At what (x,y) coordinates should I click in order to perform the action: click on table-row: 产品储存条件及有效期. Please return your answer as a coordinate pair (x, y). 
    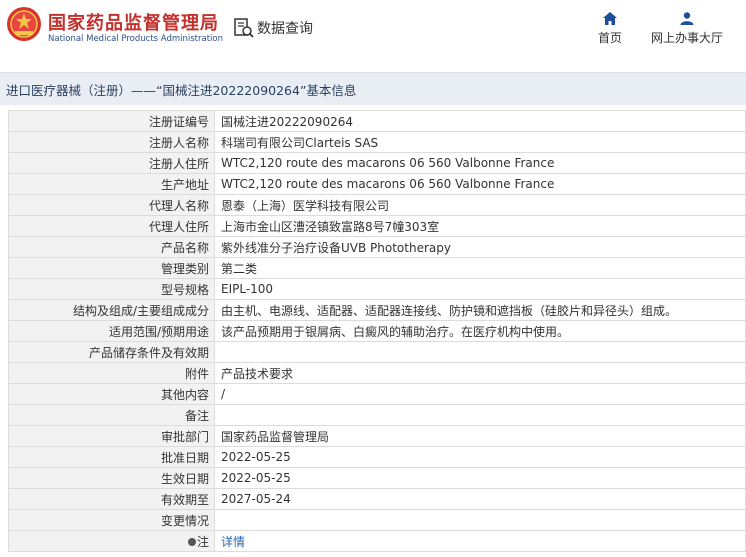
    Looking at the image, I should click on (377, 352).